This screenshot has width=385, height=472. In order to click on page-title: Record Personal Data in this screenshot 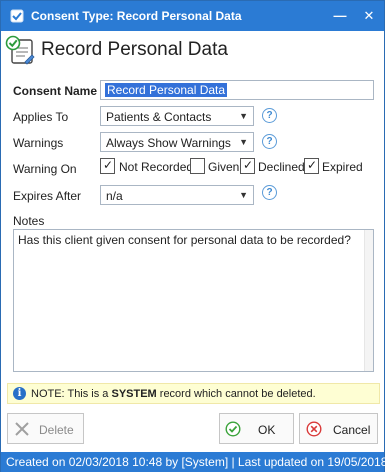, I will do `click(134, 49)`.